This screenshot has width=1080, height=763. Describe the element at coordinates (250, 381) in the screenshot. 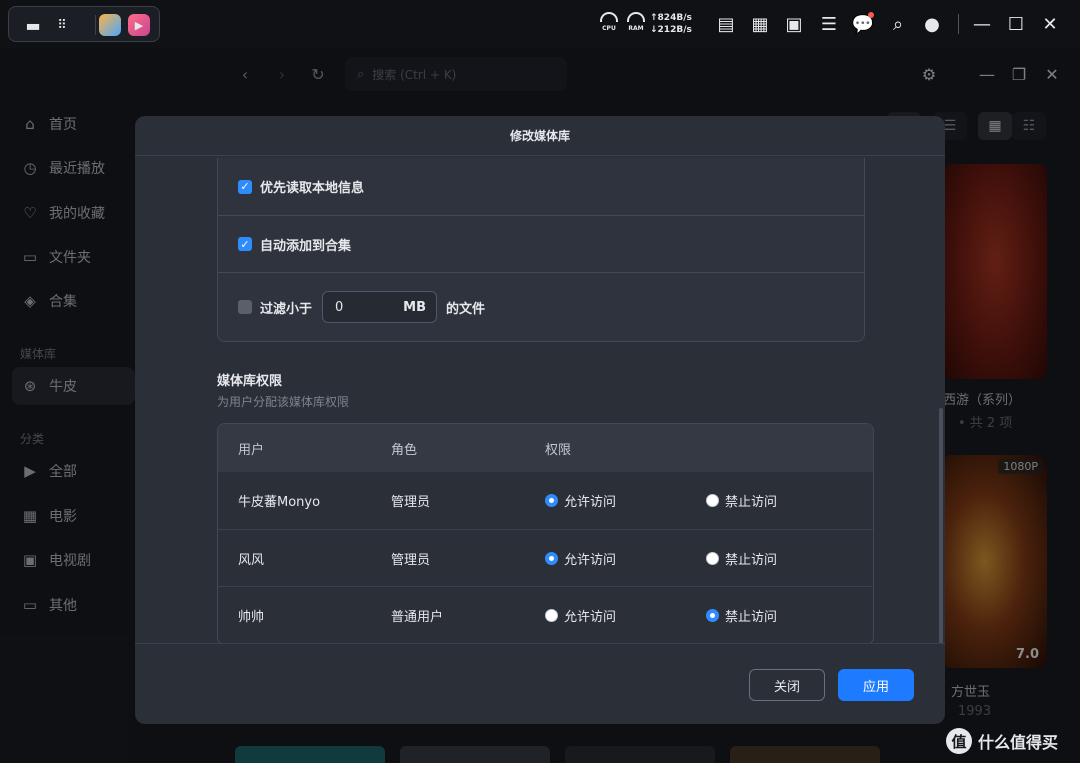

I see `permissions-title: 媒体库权限` at that location.